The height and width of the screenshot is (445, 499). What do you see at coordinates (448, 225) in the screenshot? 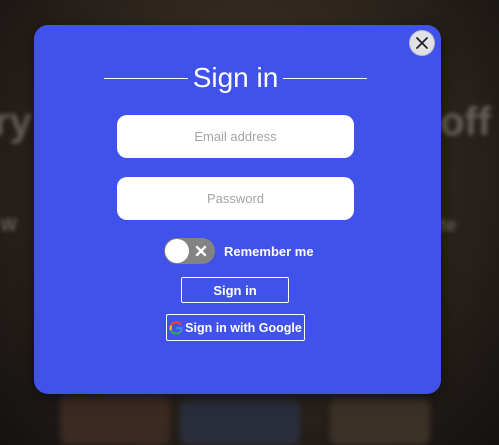
I see `background-subtext-right: te` at bounding box center [448, 225].